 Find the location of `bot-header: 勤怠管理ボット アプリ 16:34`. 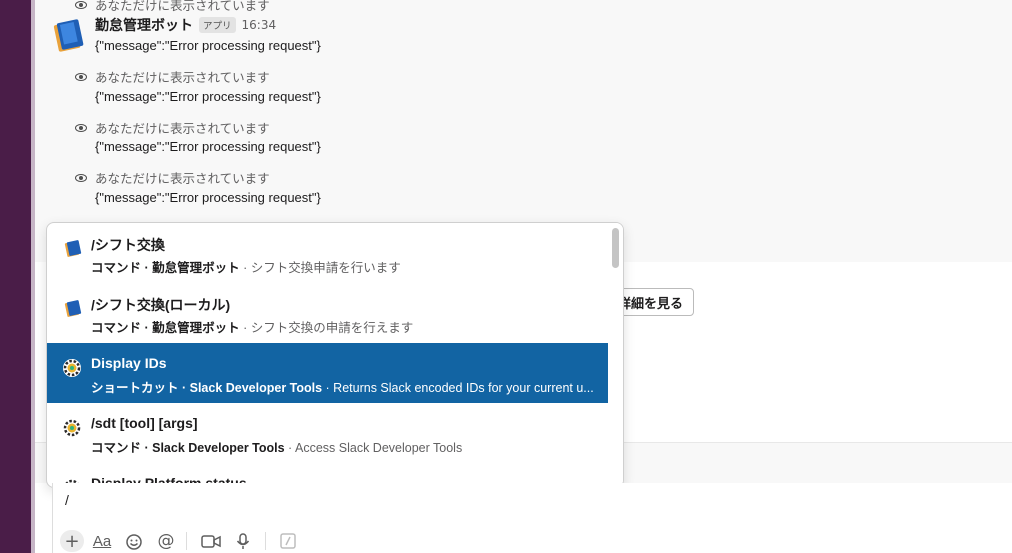

bot-header: 勤怠管理ボット アプリ 16:34 is located at coordinates (185, 25).